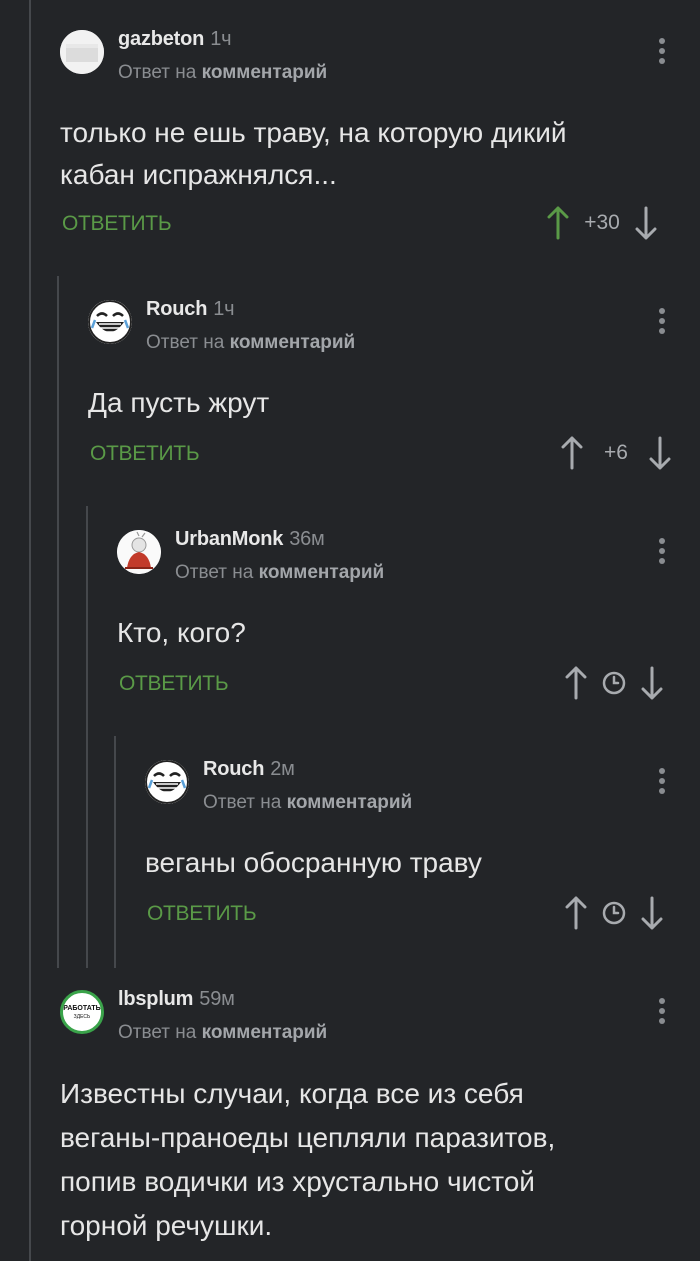  What do you see at coordinates (250, 539) in the screenshot?
I see `author-name: UrbanMonk 36м` at bounding box center [250, 539].